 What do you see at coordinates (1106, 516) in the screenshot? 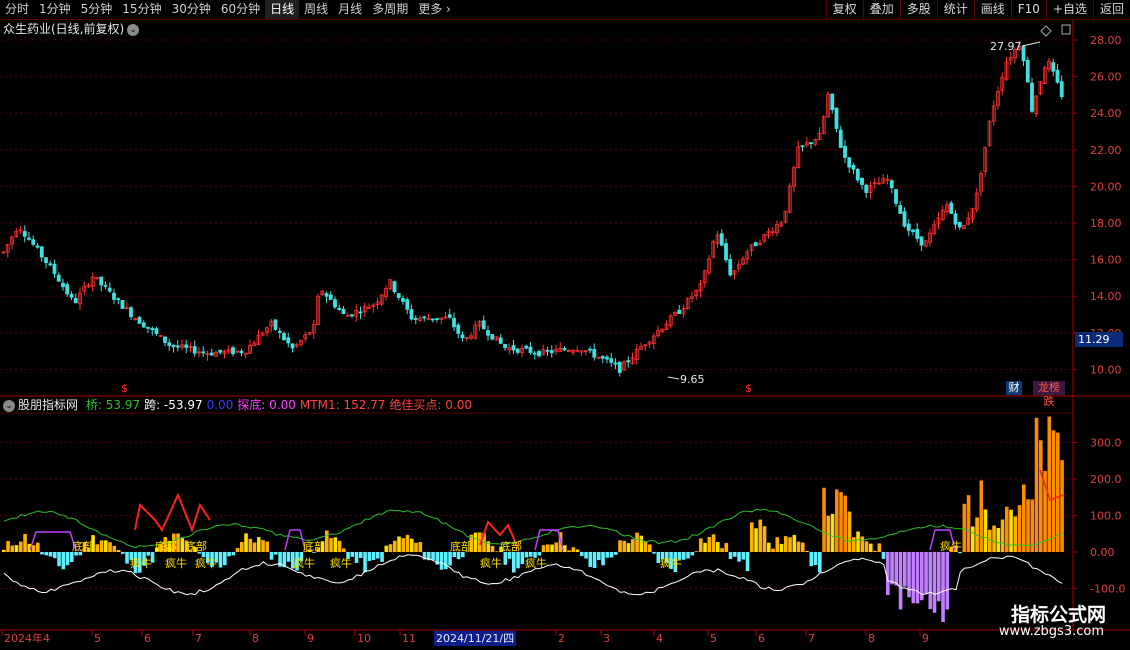
I see `indicator-tick-label: 100.0` at bounding box center [1106, 516].